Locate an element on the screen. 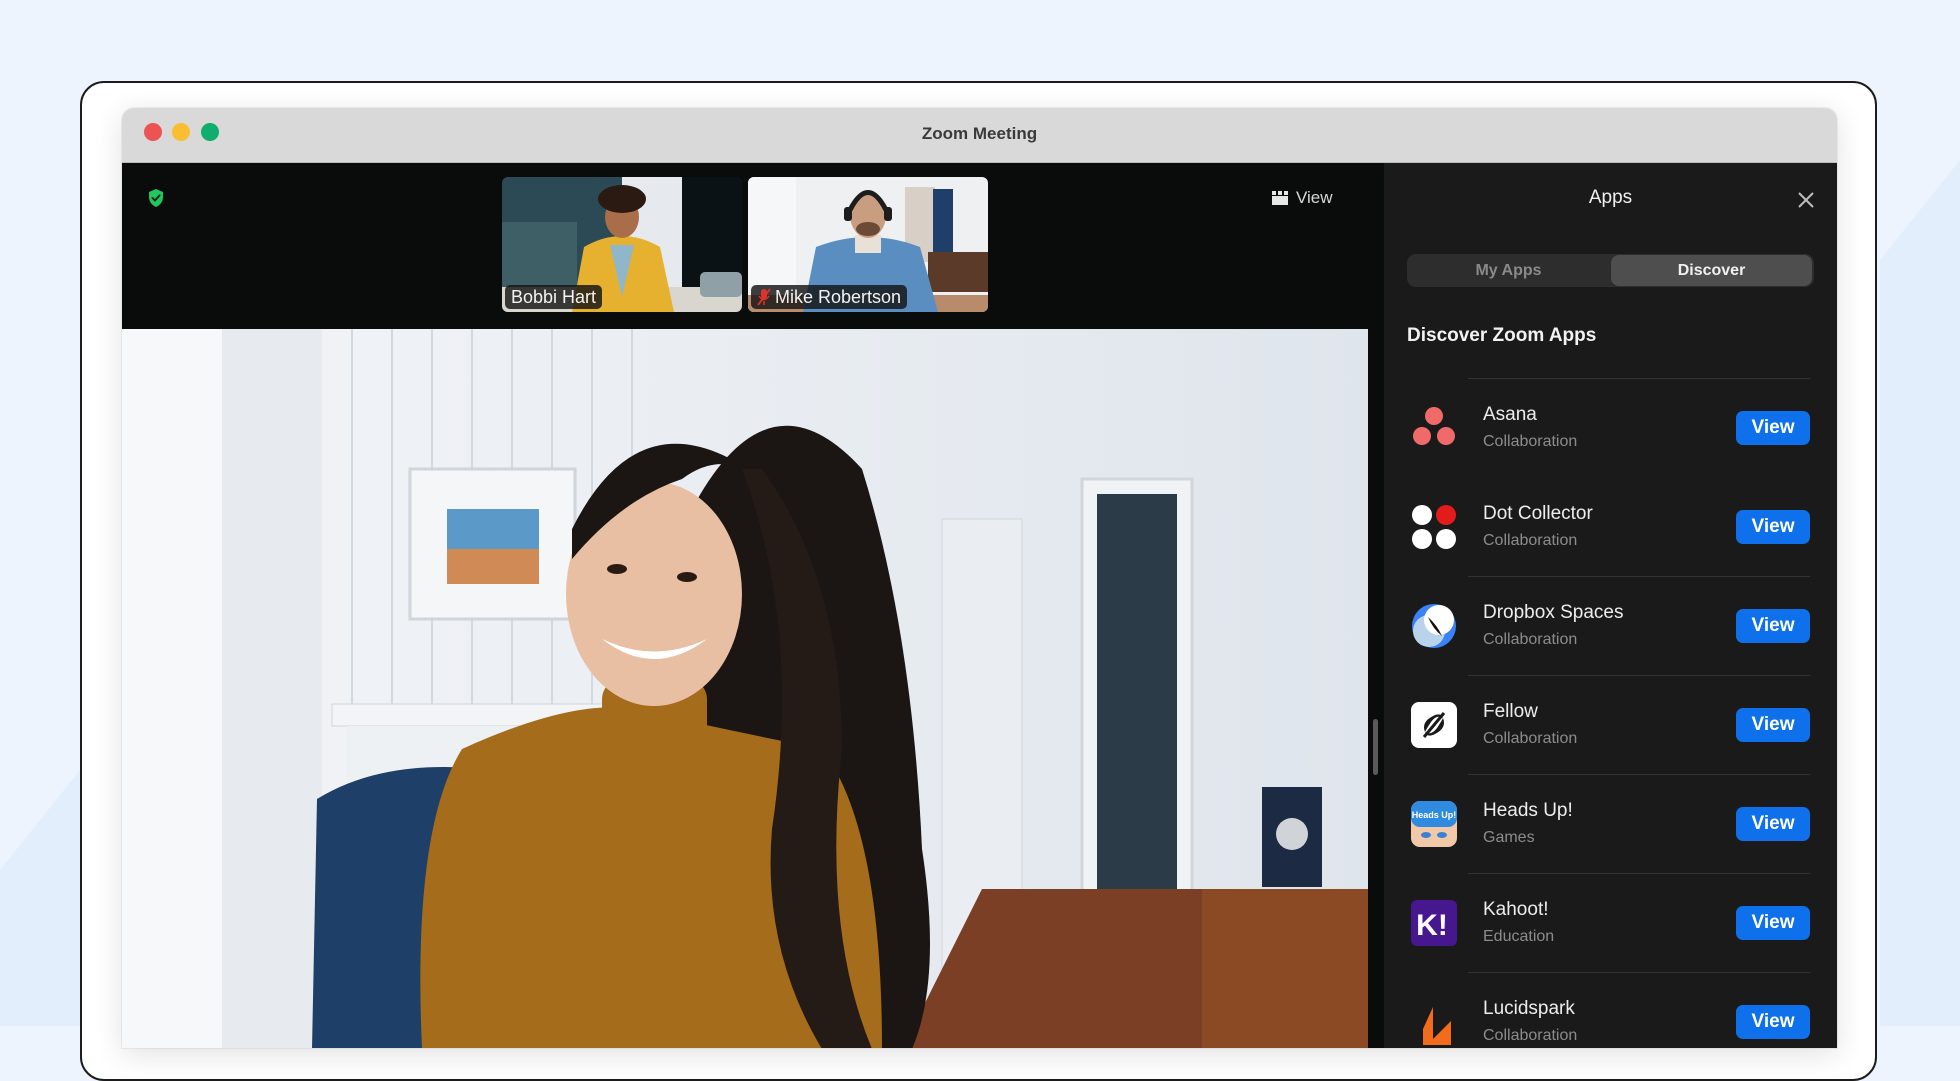 The height and width of the screenshot is (1081, 1960). app-category: Education is located at coordinates (1519, 936).